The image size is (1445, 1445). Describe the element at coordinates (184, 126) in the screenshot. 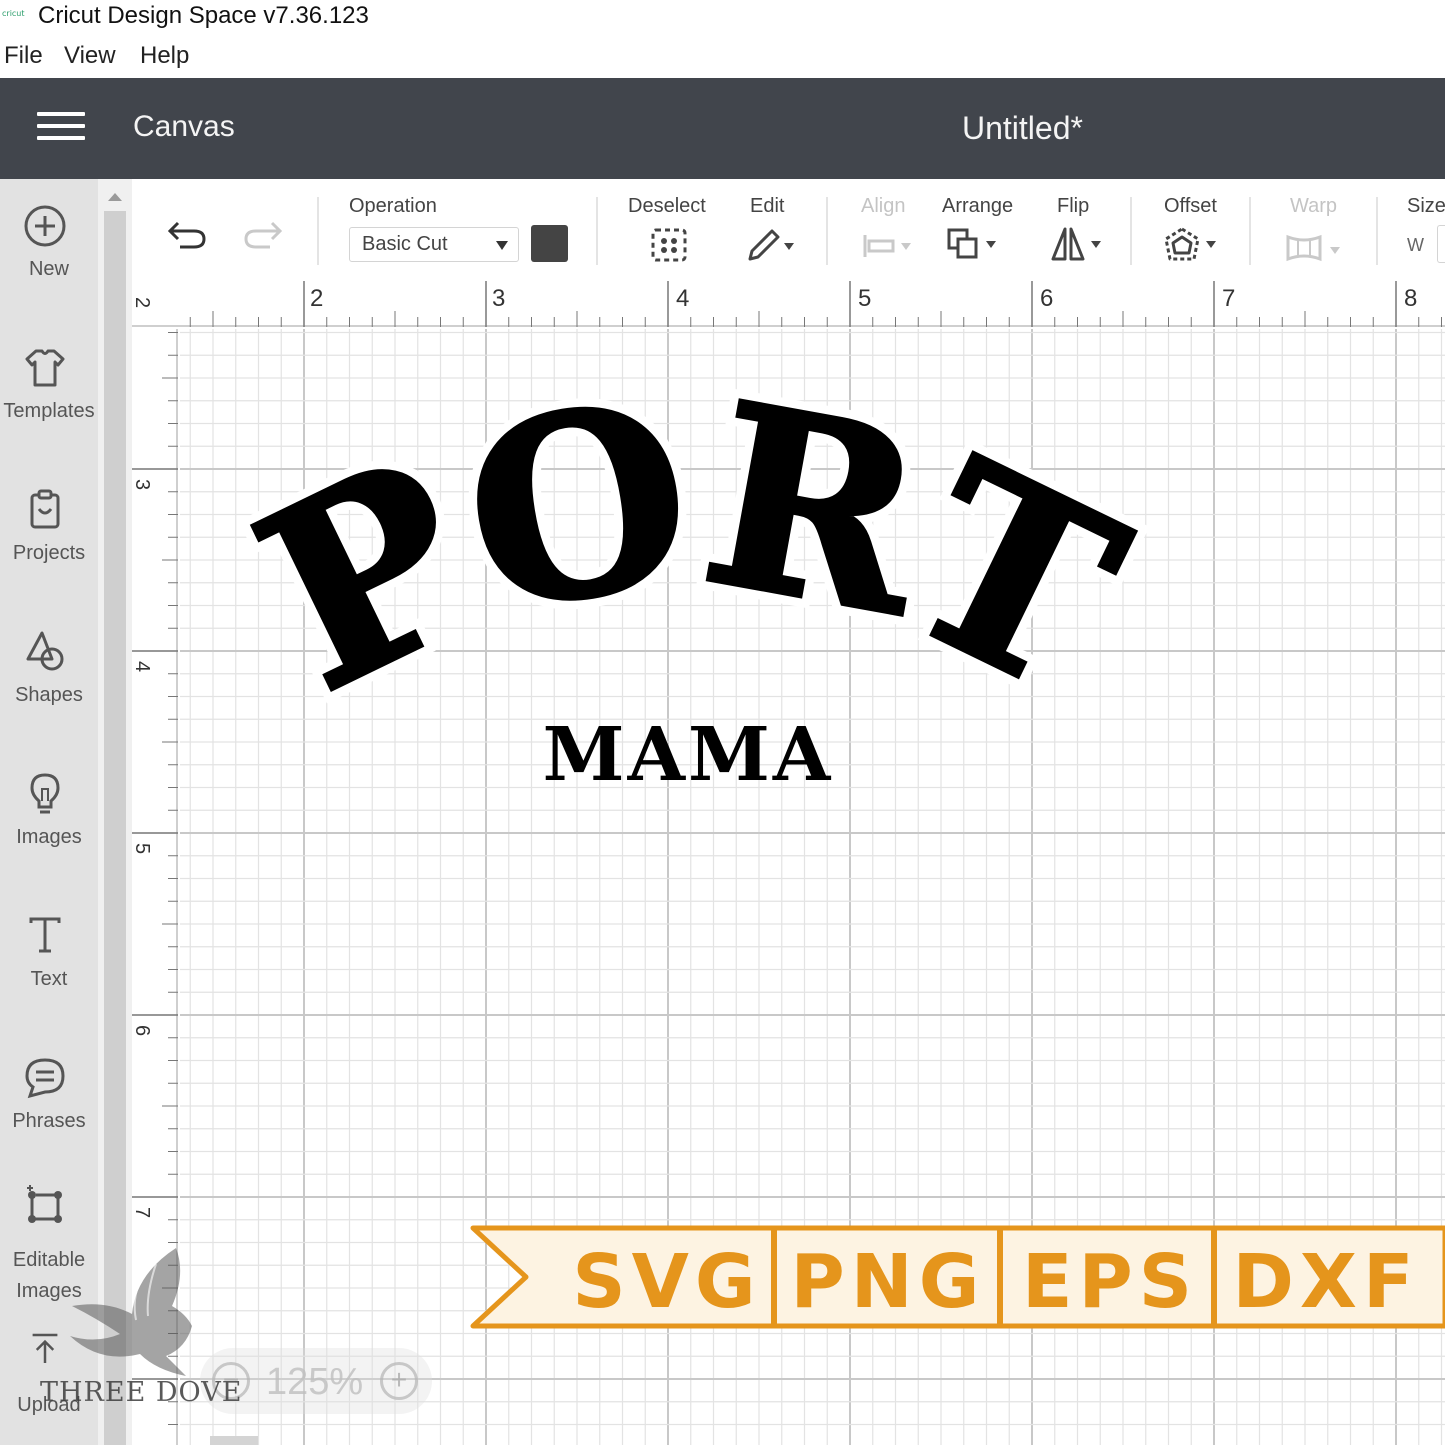

I see `section-title: Canvas` at that location.